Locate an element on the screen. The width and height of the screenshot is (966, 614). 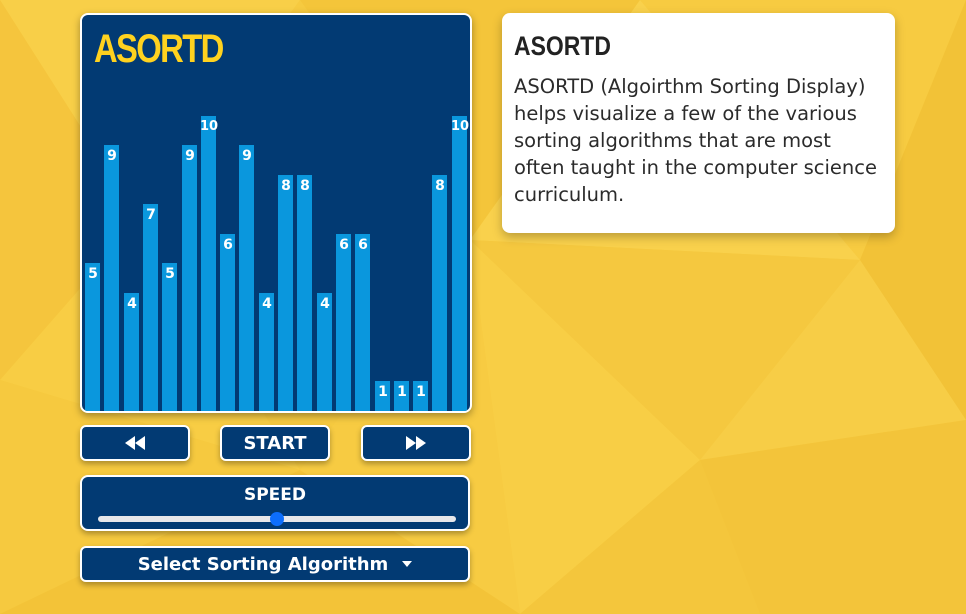
fast-forward-icon is located at coordinates (416, 443).